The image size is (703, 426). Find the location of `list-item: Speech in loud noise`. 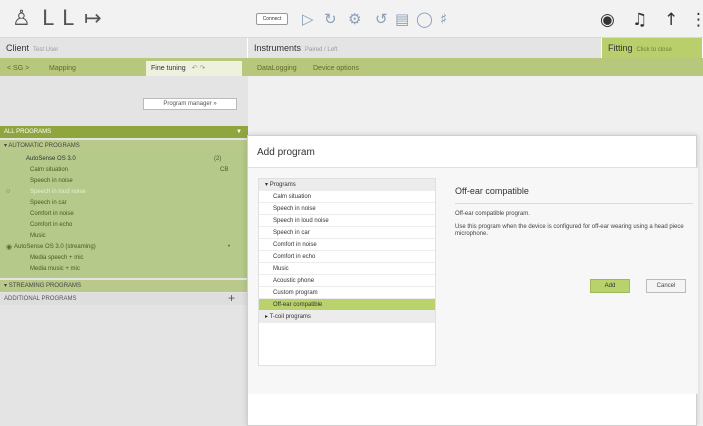

list-item: Speech in loud noise is located at coordinates (347, 221).